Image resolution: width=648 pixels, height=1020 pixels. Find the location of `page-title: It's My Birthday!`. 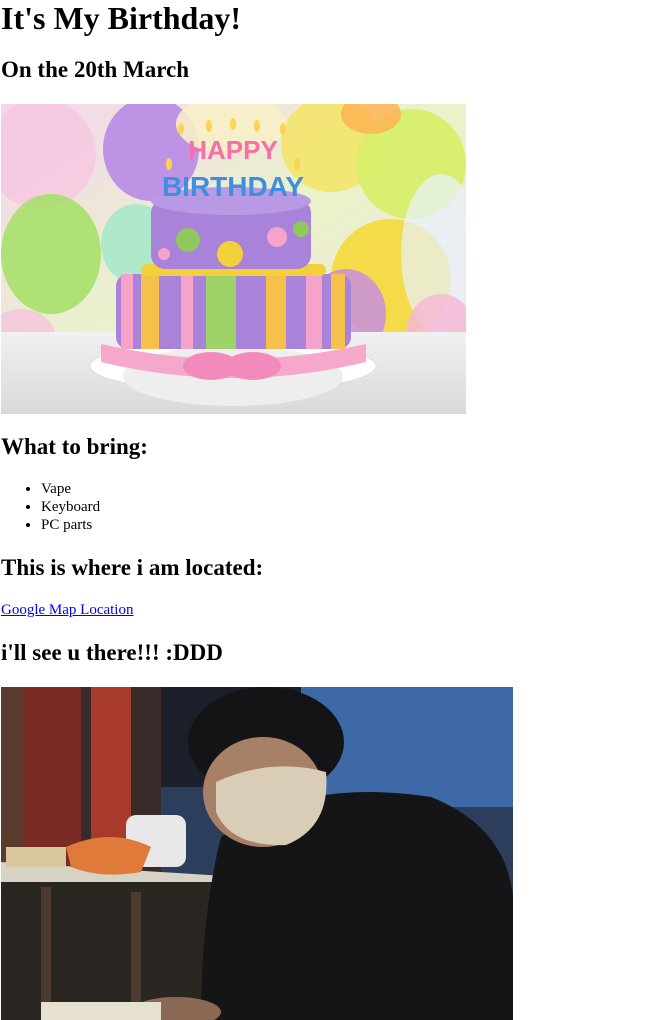

page-title: It's My Birthday! is located at coordinates (121, 18).